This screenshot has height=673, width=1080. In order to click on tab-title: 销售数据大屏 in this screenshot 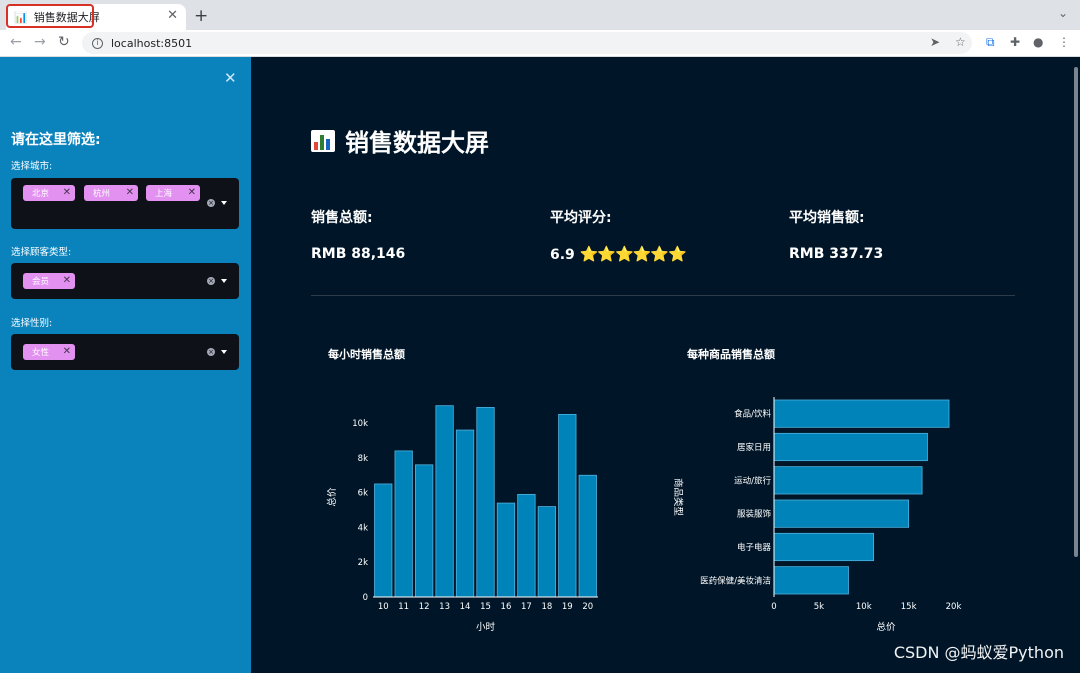, I will do `click(66, 17)`.